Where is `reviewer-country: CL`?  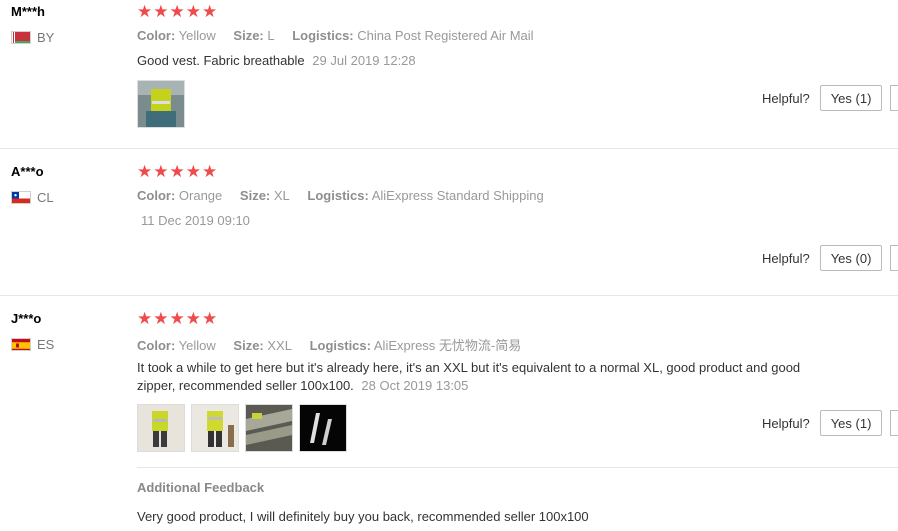 reviewer-country: CL is located at coordinates (32, 197).